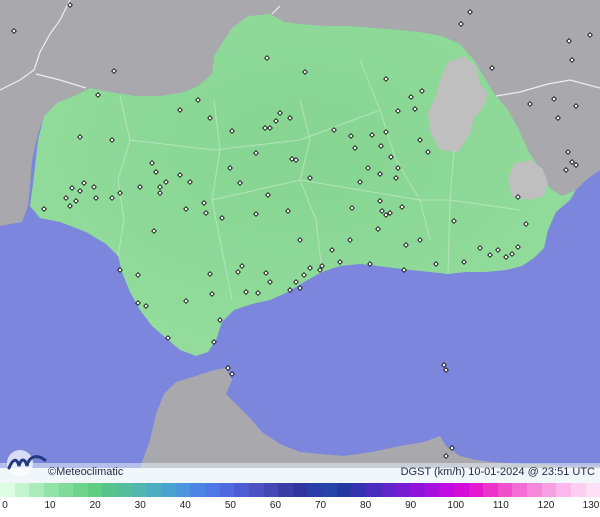 This screenshot has width=600, height=517. Describe the element at coordinates (433, 472) in the screenshot. I see `parameter-label: DGST (km/h)` at that location.